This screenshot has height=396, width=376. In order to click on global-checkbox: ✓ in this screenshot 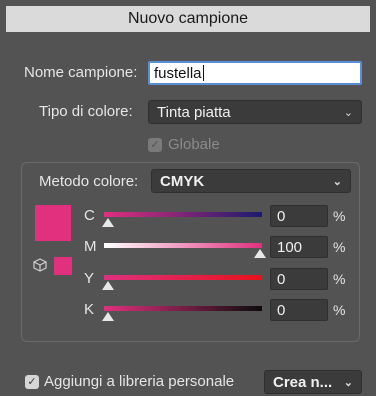, I will do `click(155, 145)`.